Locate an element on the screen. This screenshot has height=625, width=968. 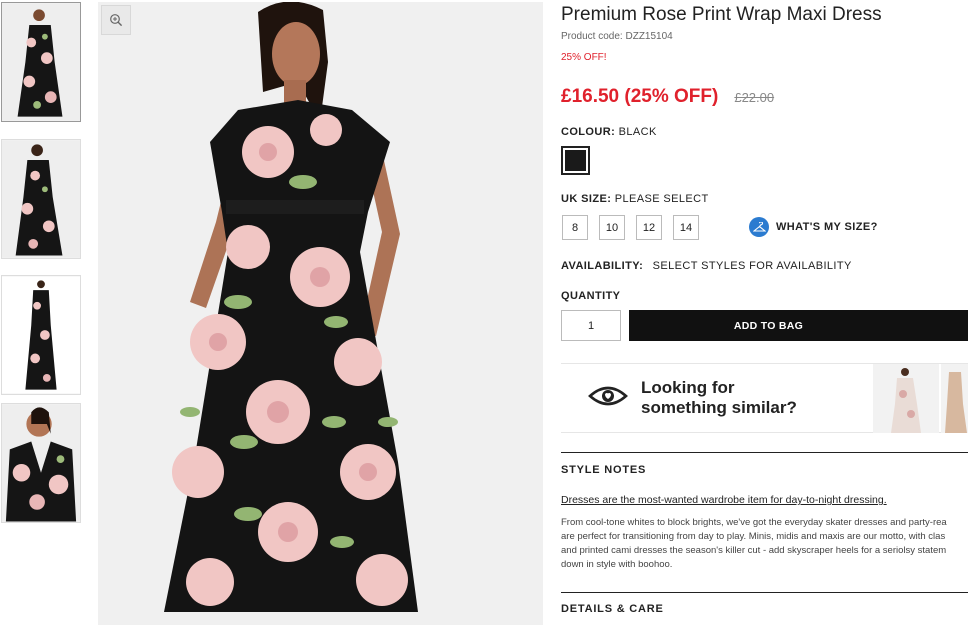
dress-full-length-image is located at coordinates (41, 335).